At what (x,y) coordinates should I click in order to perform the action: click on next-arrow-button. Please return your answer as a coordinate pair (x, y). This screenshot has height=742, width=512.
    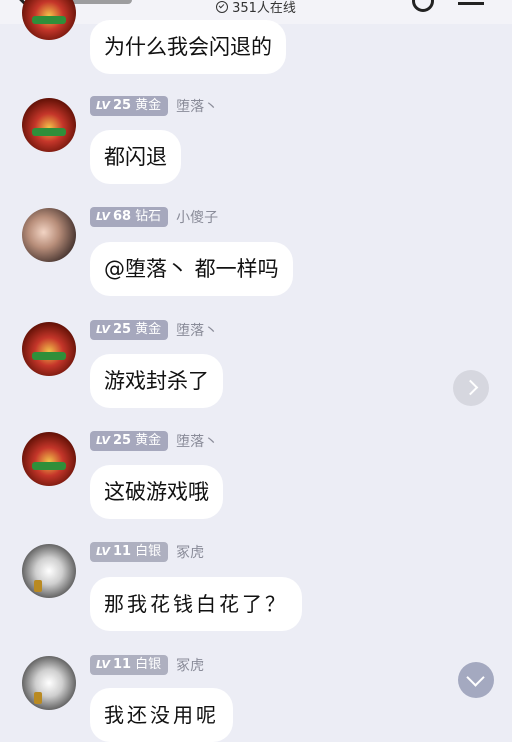
    Looking at the image, I should click on (471, 388).